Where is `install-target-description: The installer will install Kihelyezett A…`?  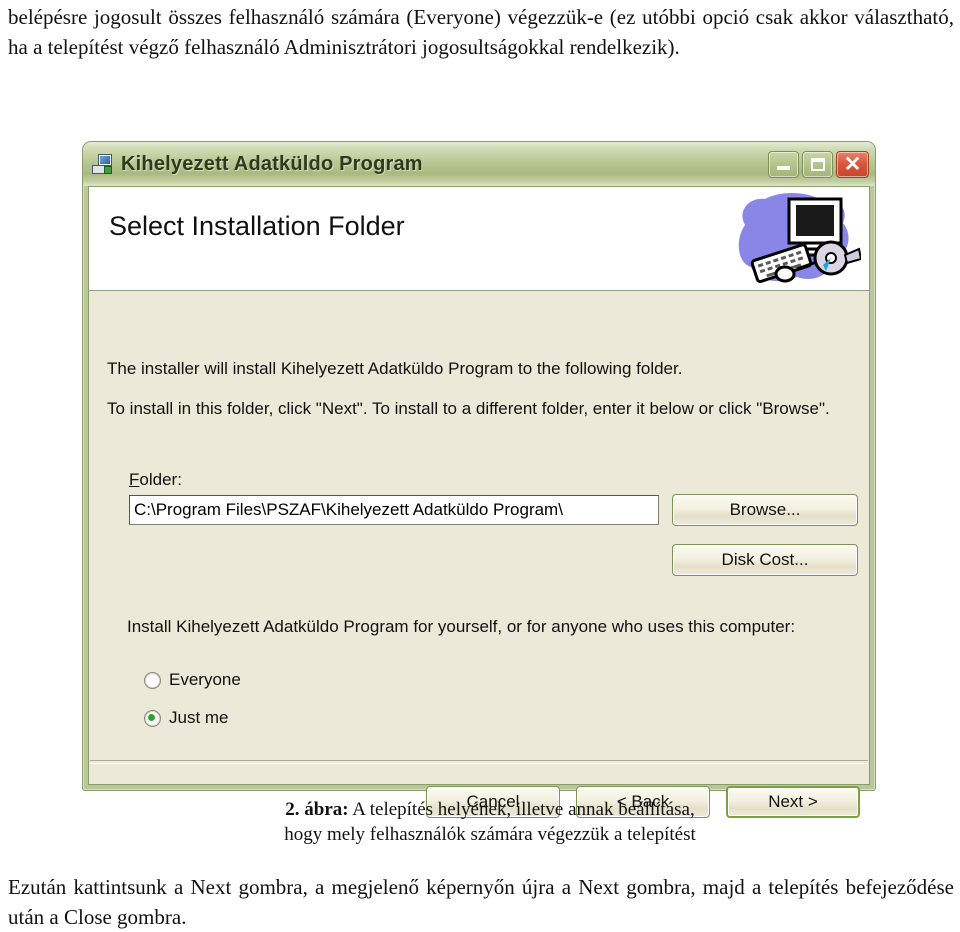 install-target-description: The installer will install Kihelyezett A… is located at coordinates (395, 368).